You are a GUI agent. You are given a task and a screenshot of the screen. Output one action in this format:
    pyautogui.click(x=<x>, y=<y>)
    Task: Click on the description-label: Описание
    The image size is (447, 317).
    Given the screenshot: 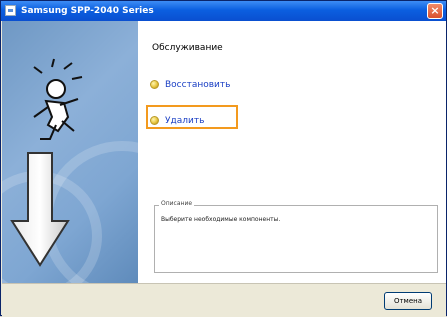 What is the action you would take?
    pyautogui.click(x=177, y=203)
    